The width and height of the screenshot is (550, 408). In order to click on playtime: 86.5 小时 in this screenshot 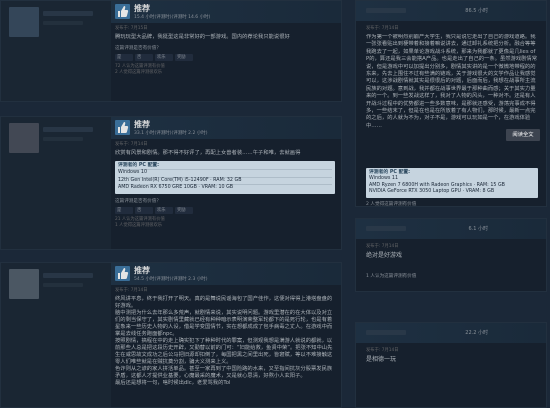, I will do `click(476, 11)`.